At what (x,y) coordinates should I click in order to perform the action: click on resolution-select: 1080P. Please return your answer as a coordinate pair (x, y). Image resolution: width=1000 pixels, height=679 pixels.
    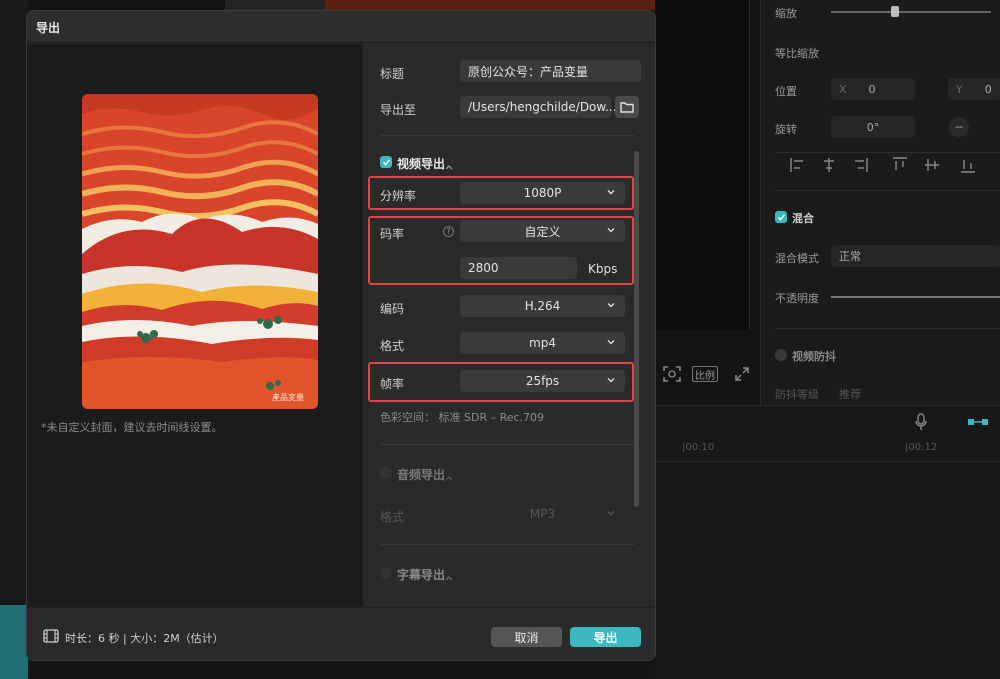
    Looking at the image, I should click on (542, 193).